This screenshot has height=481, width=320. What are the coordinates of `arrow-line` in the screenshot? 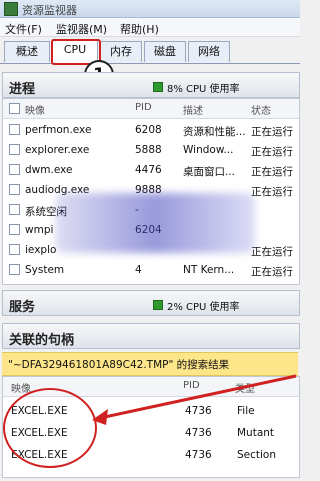 It's located at (198, 397).